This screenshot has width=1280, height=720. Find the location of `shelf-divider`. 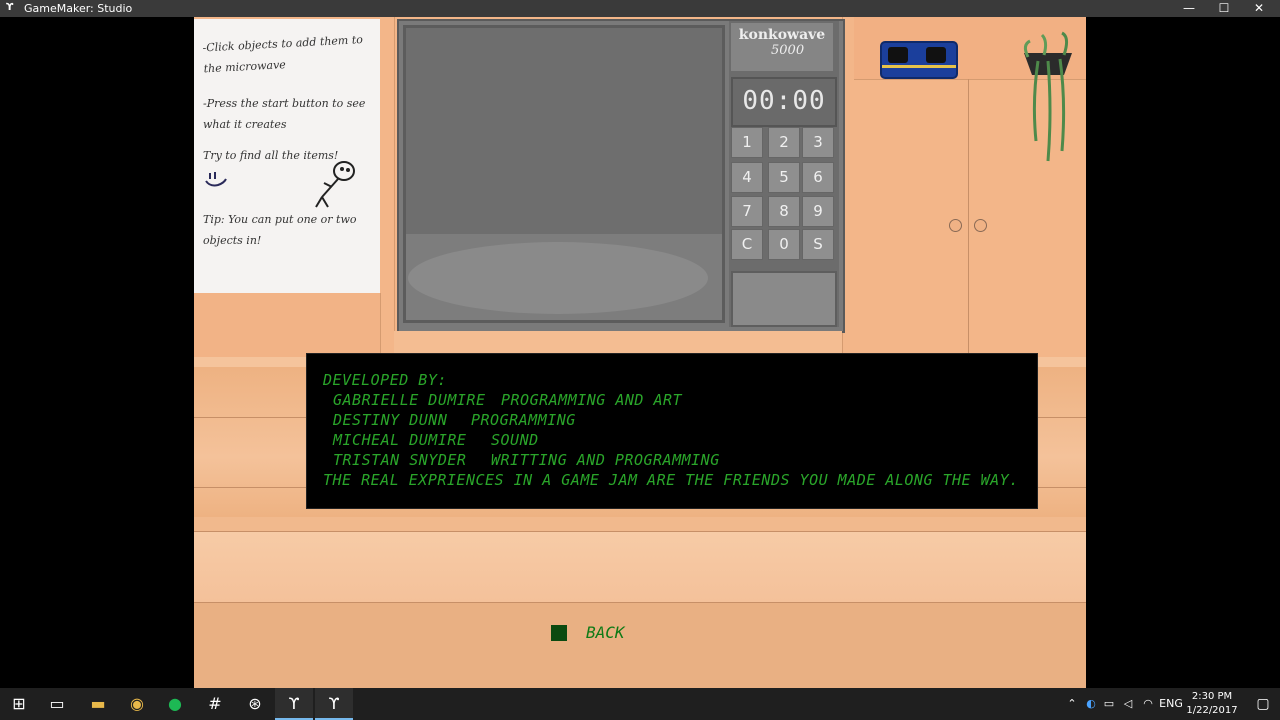

shelf-divider is located at coordinates (394, 187).